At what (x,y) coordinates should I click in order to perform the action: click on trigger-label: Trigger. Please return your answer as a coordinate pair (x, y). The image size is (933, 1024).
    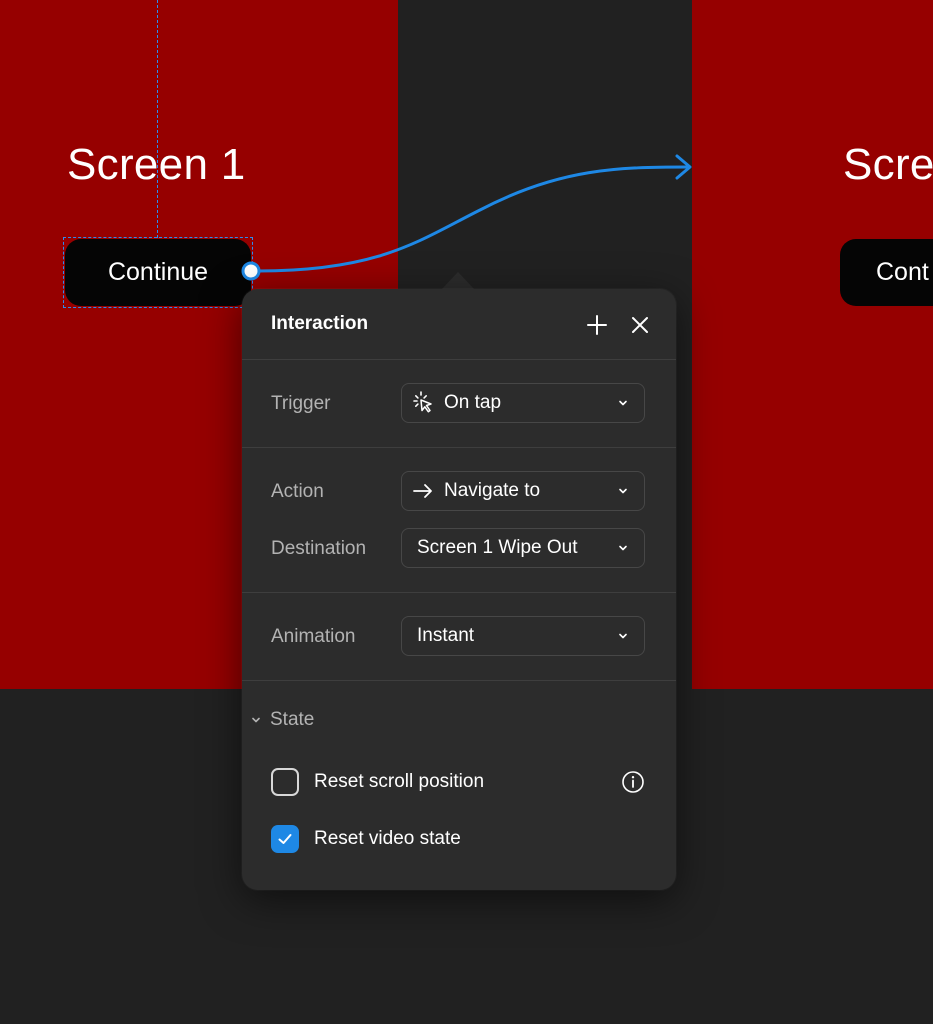
    Looking at the image, I should click on (301, 403).